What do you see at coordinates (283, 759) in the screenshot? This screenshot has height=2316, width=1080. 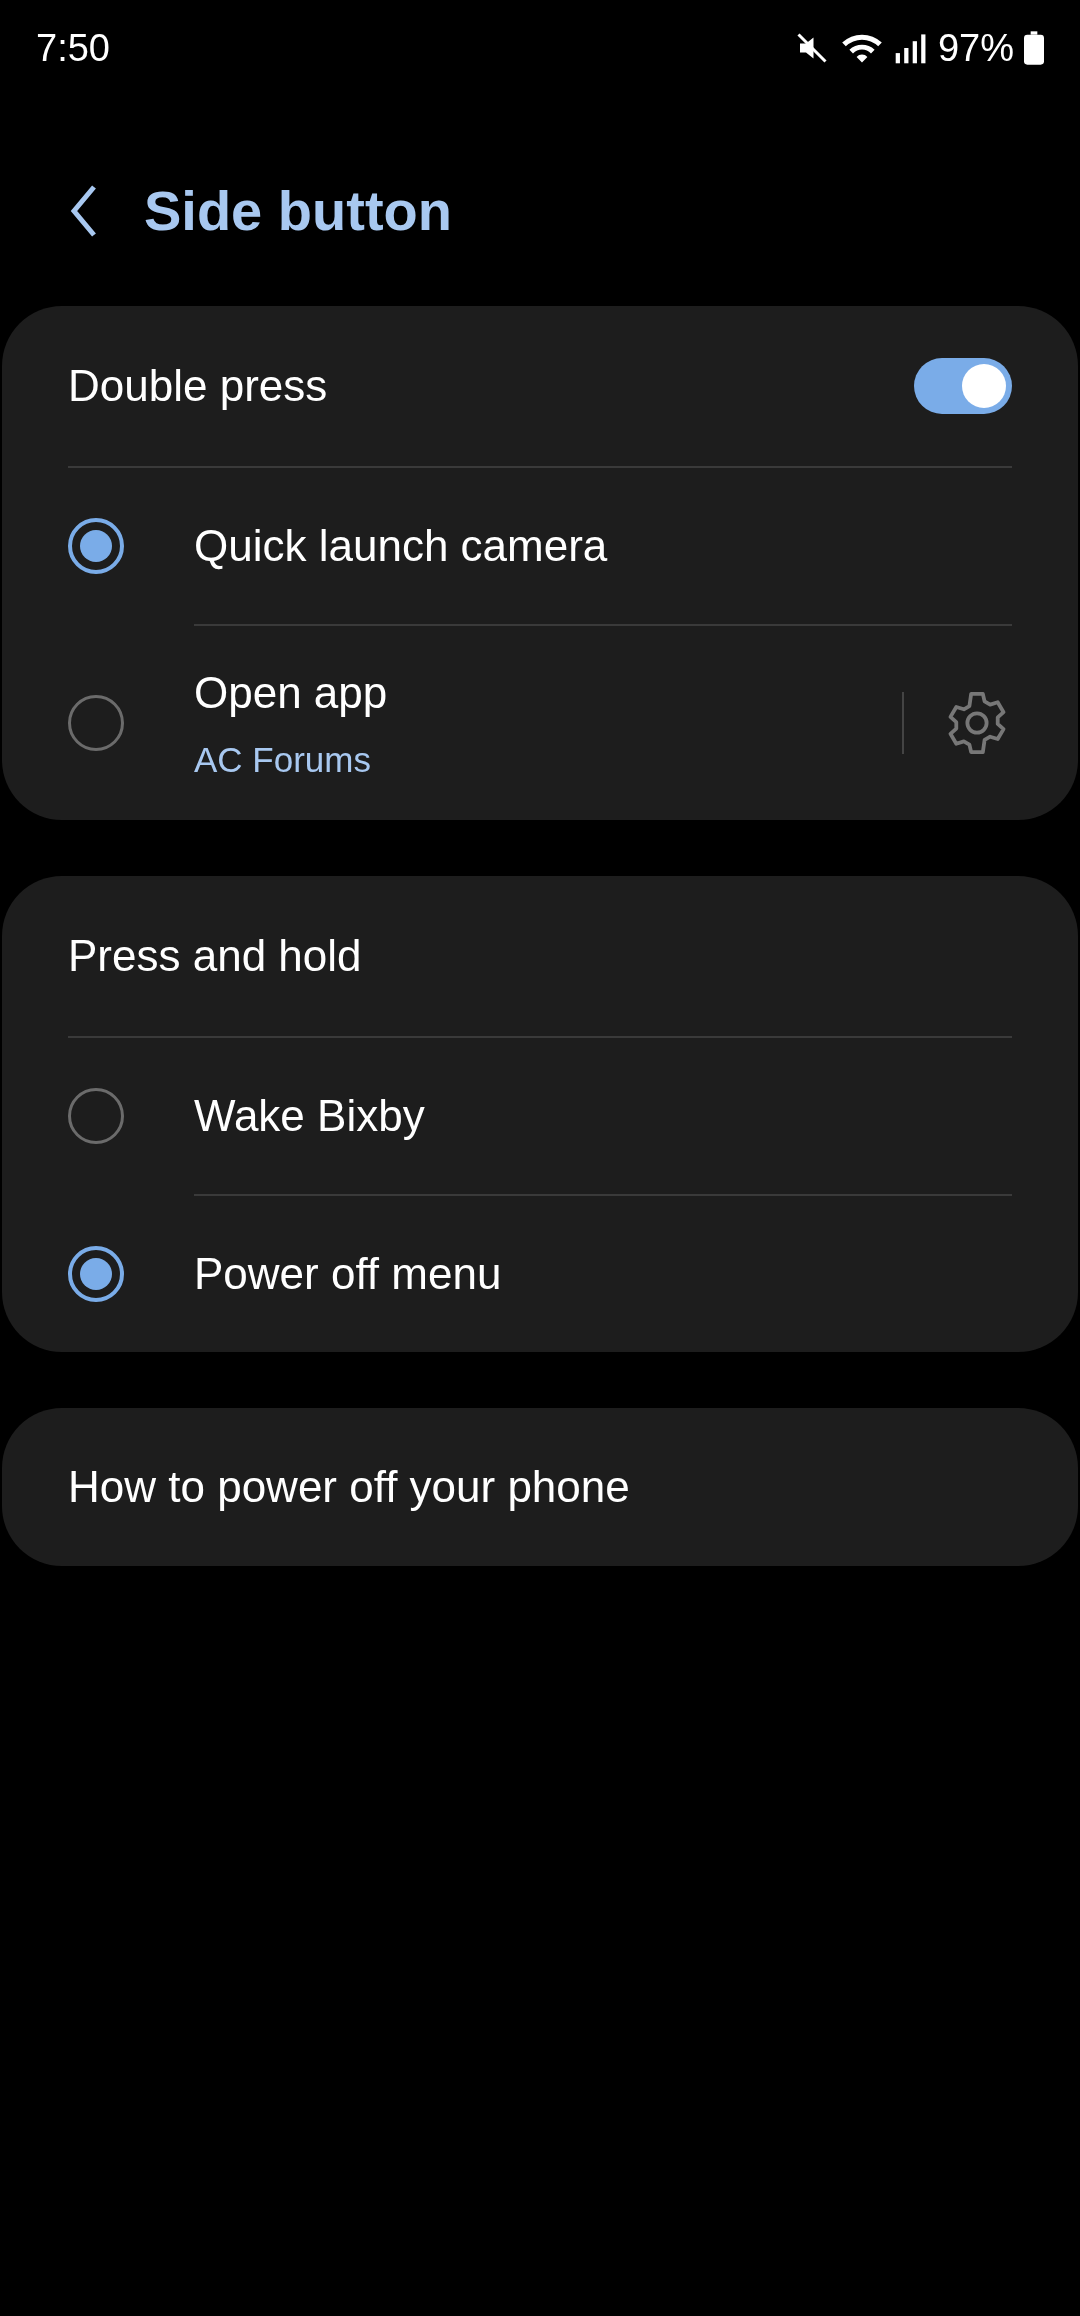 I see `option-subtitle: AC Forums` at bounding box center [283, 759].